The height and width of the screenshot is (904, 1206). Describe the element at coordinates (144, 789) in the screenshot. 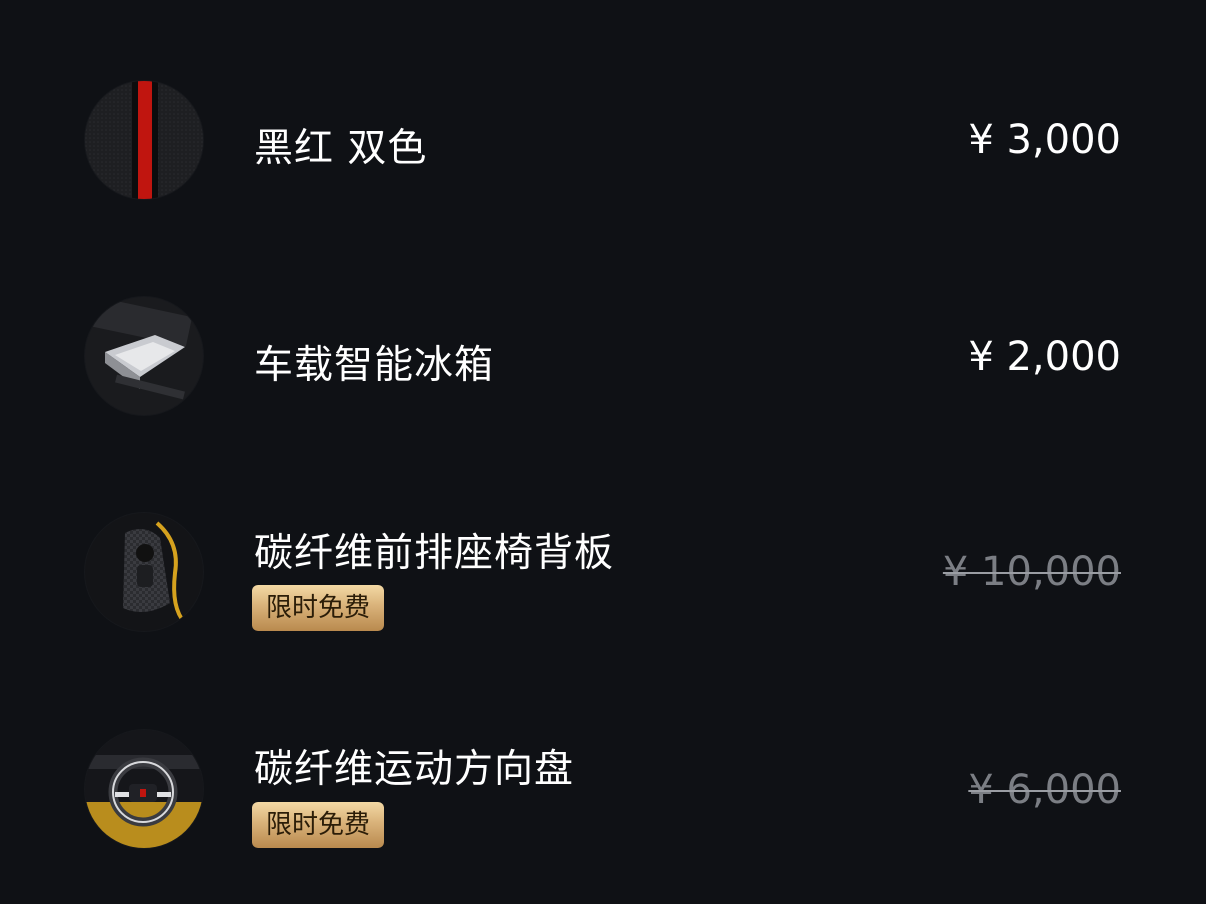

I see `carbon-steering-wheel-thumbnail` at that location.